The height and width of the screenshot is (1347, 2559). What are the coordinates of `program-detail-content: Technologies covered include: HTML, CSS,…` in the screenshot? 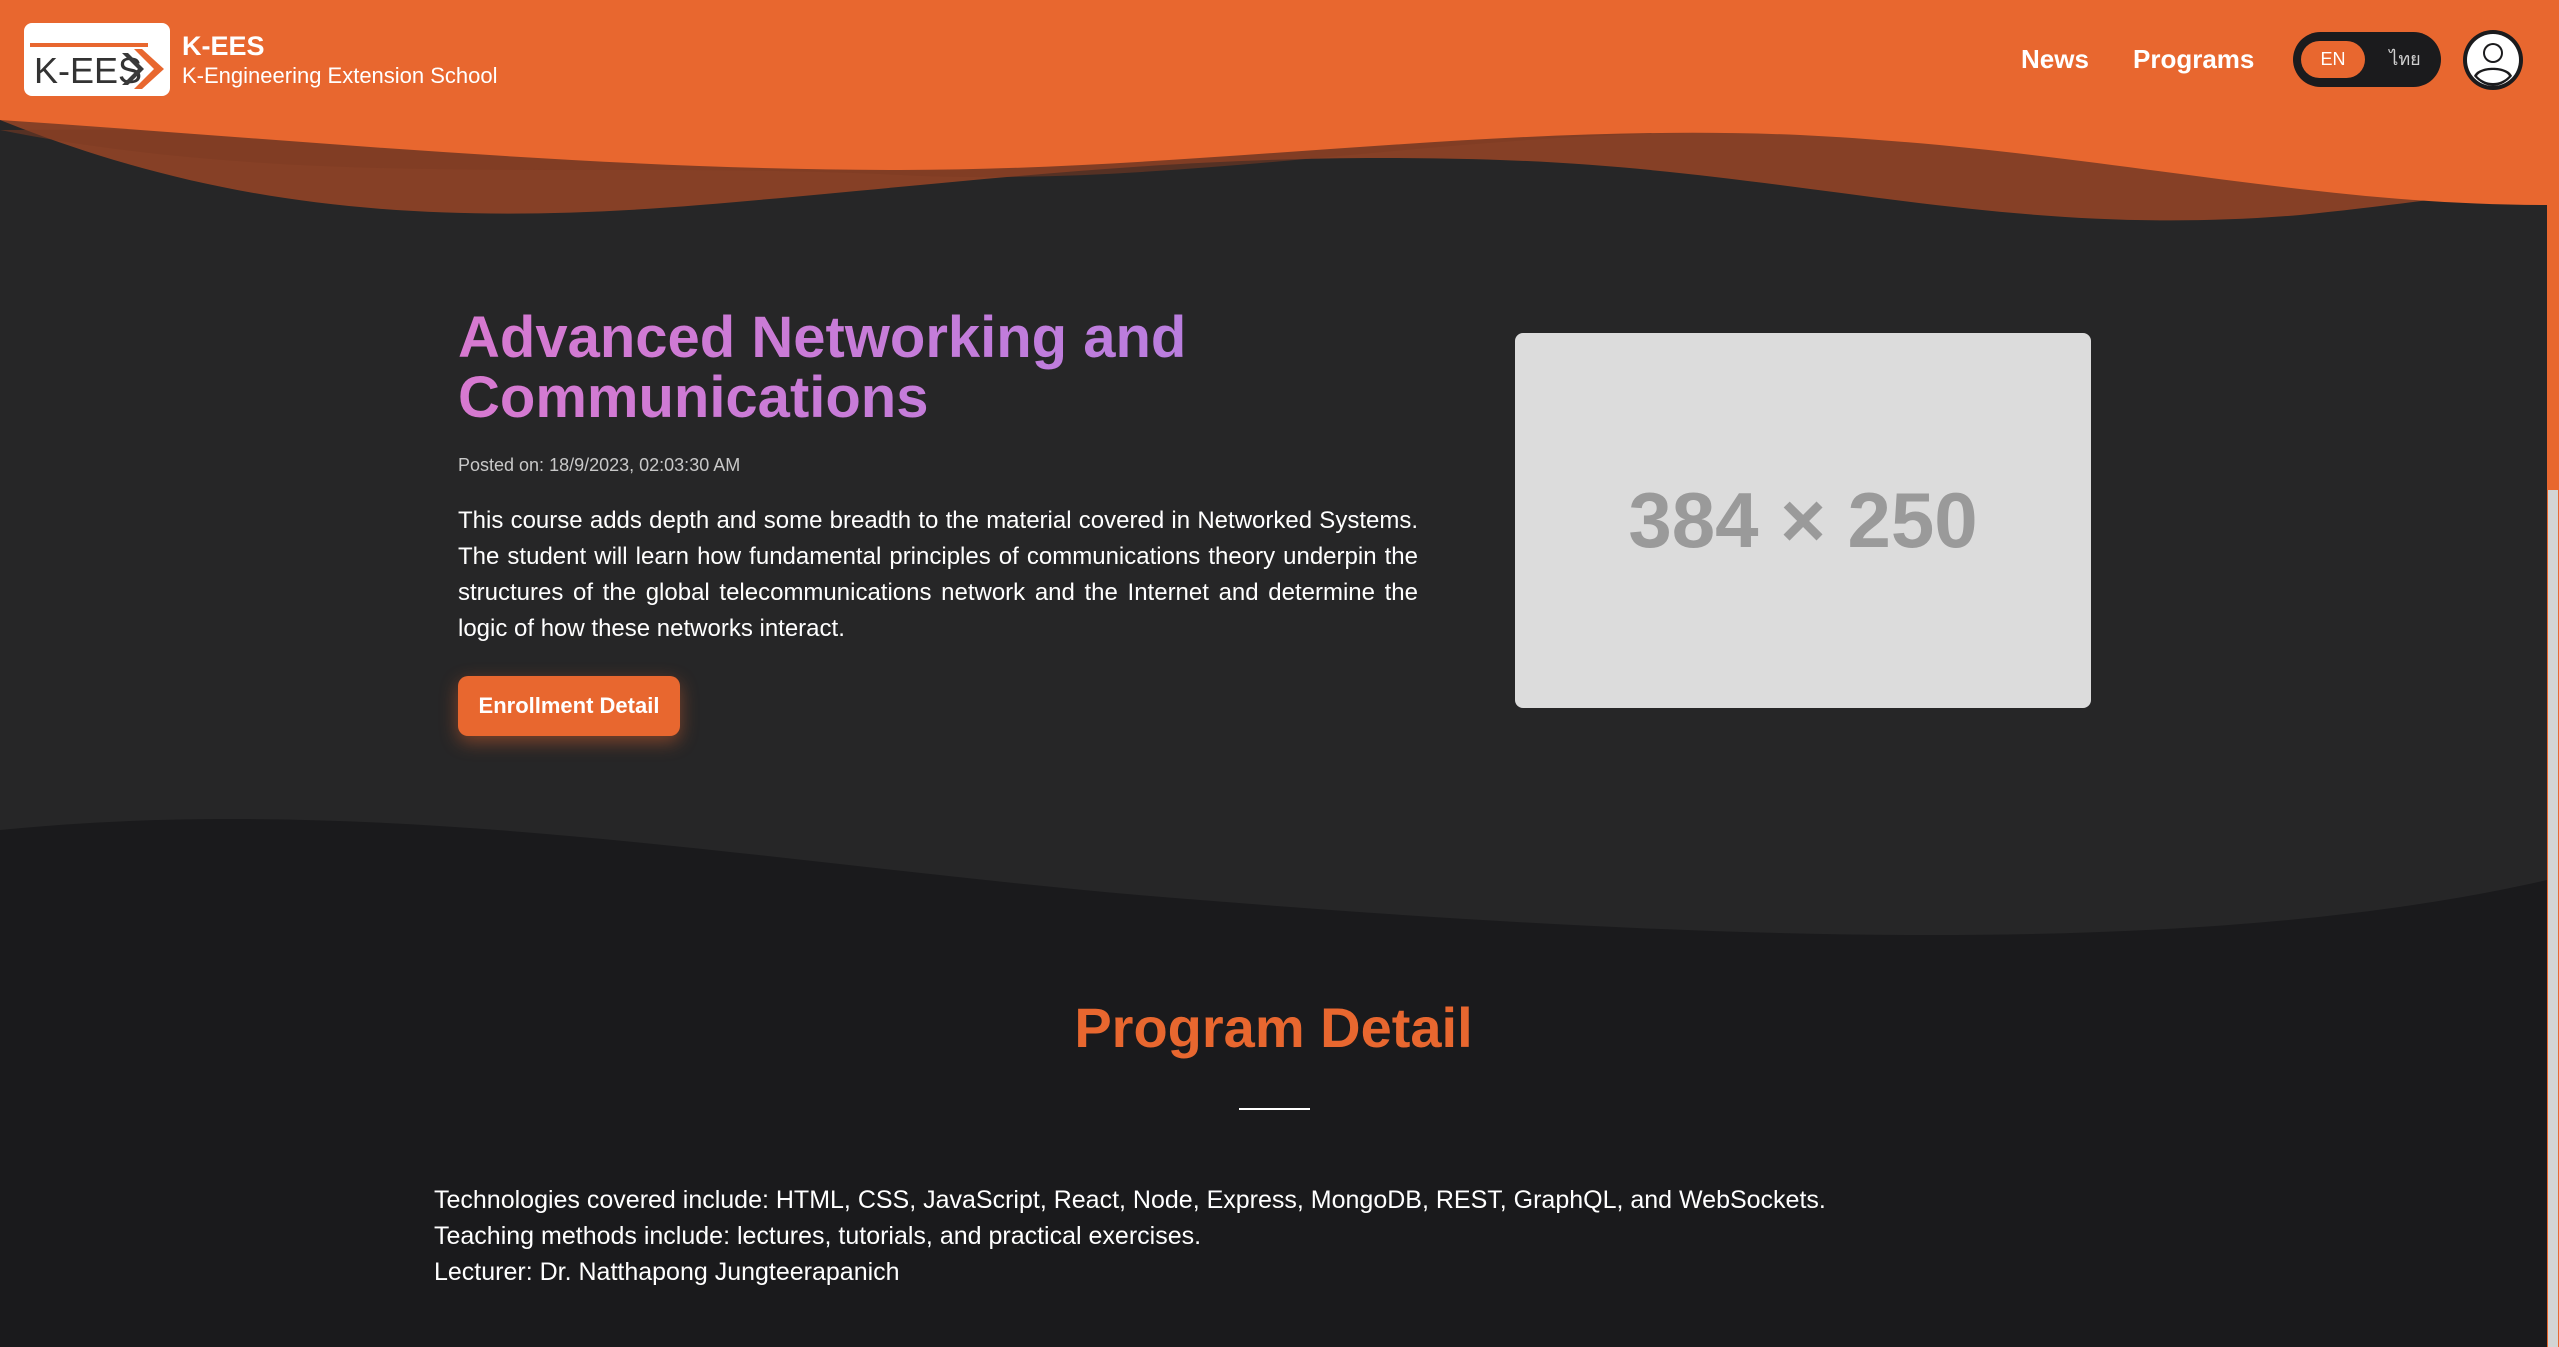 It's located at (1130, 1236).